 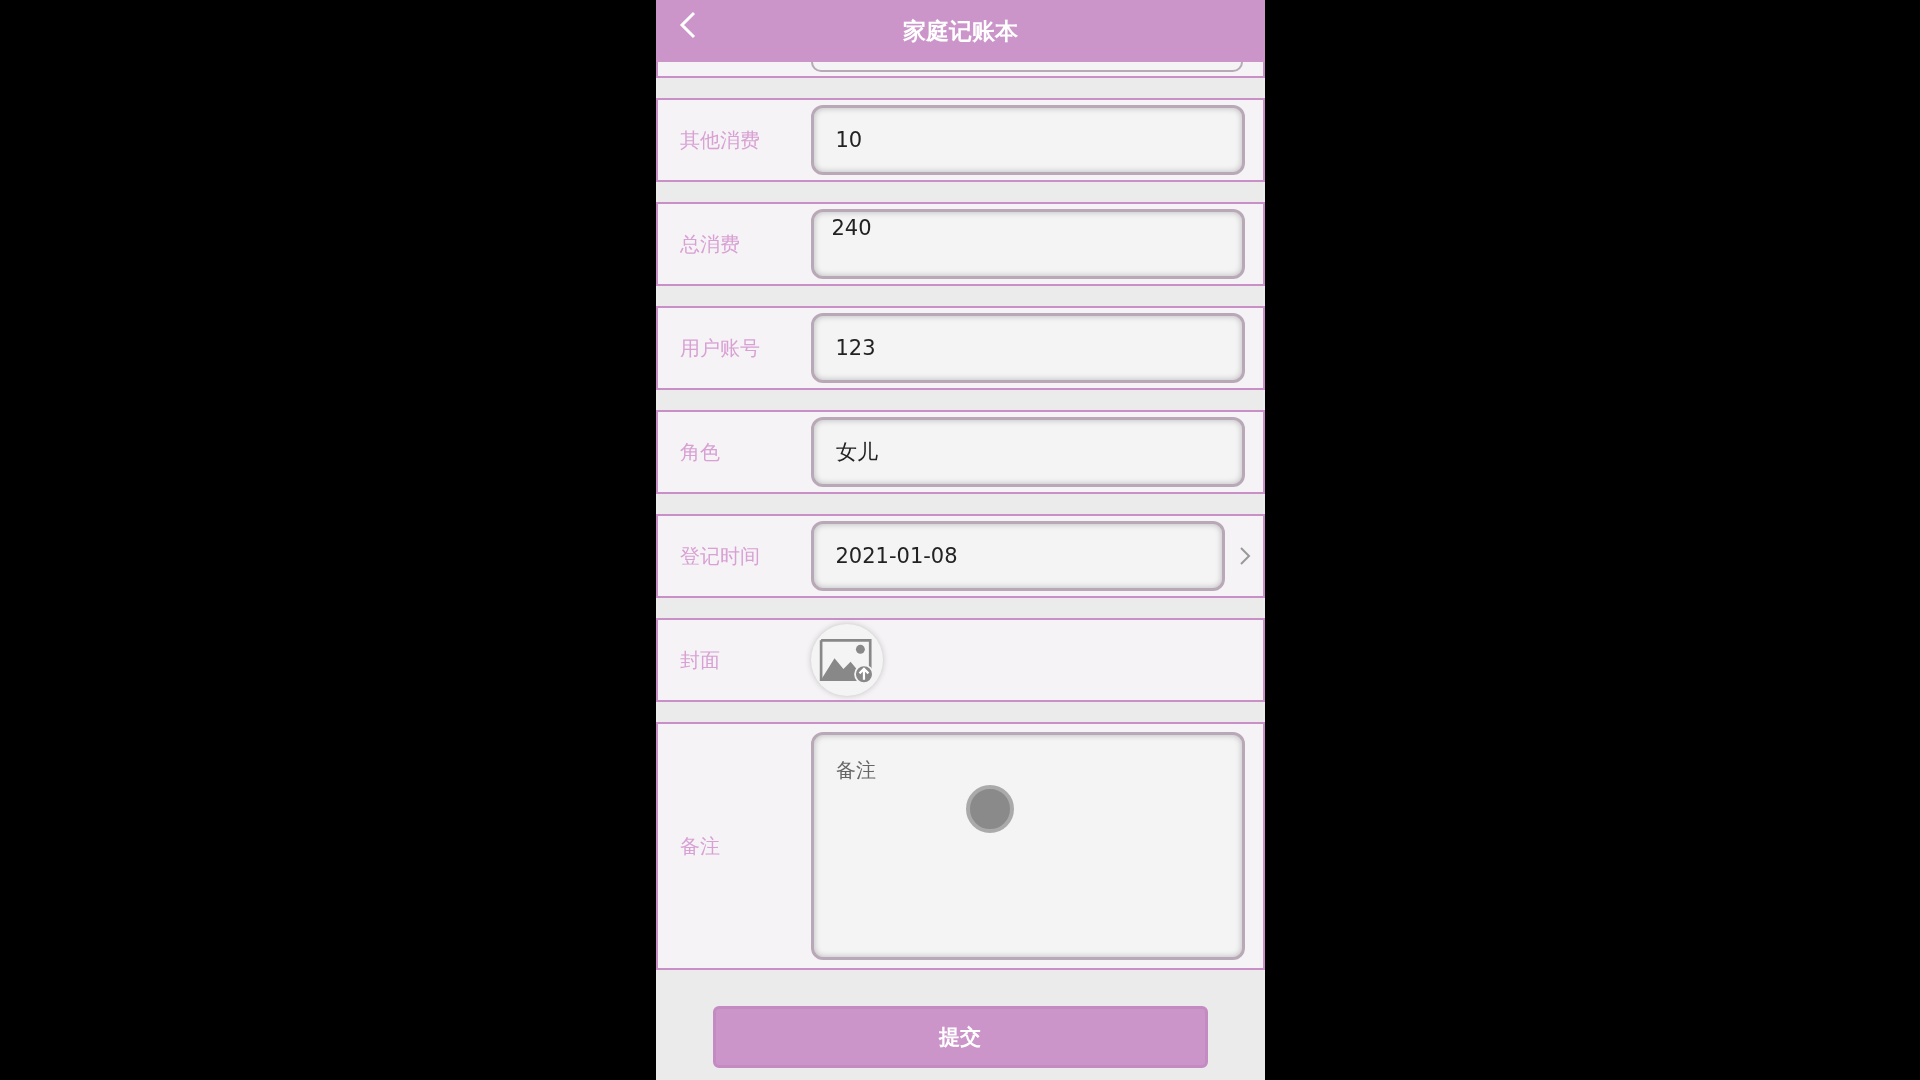 What do you see at coordinates (699, 660) in the screenshot?
I see `field-label: 封面` at bounding box center [699, 660].